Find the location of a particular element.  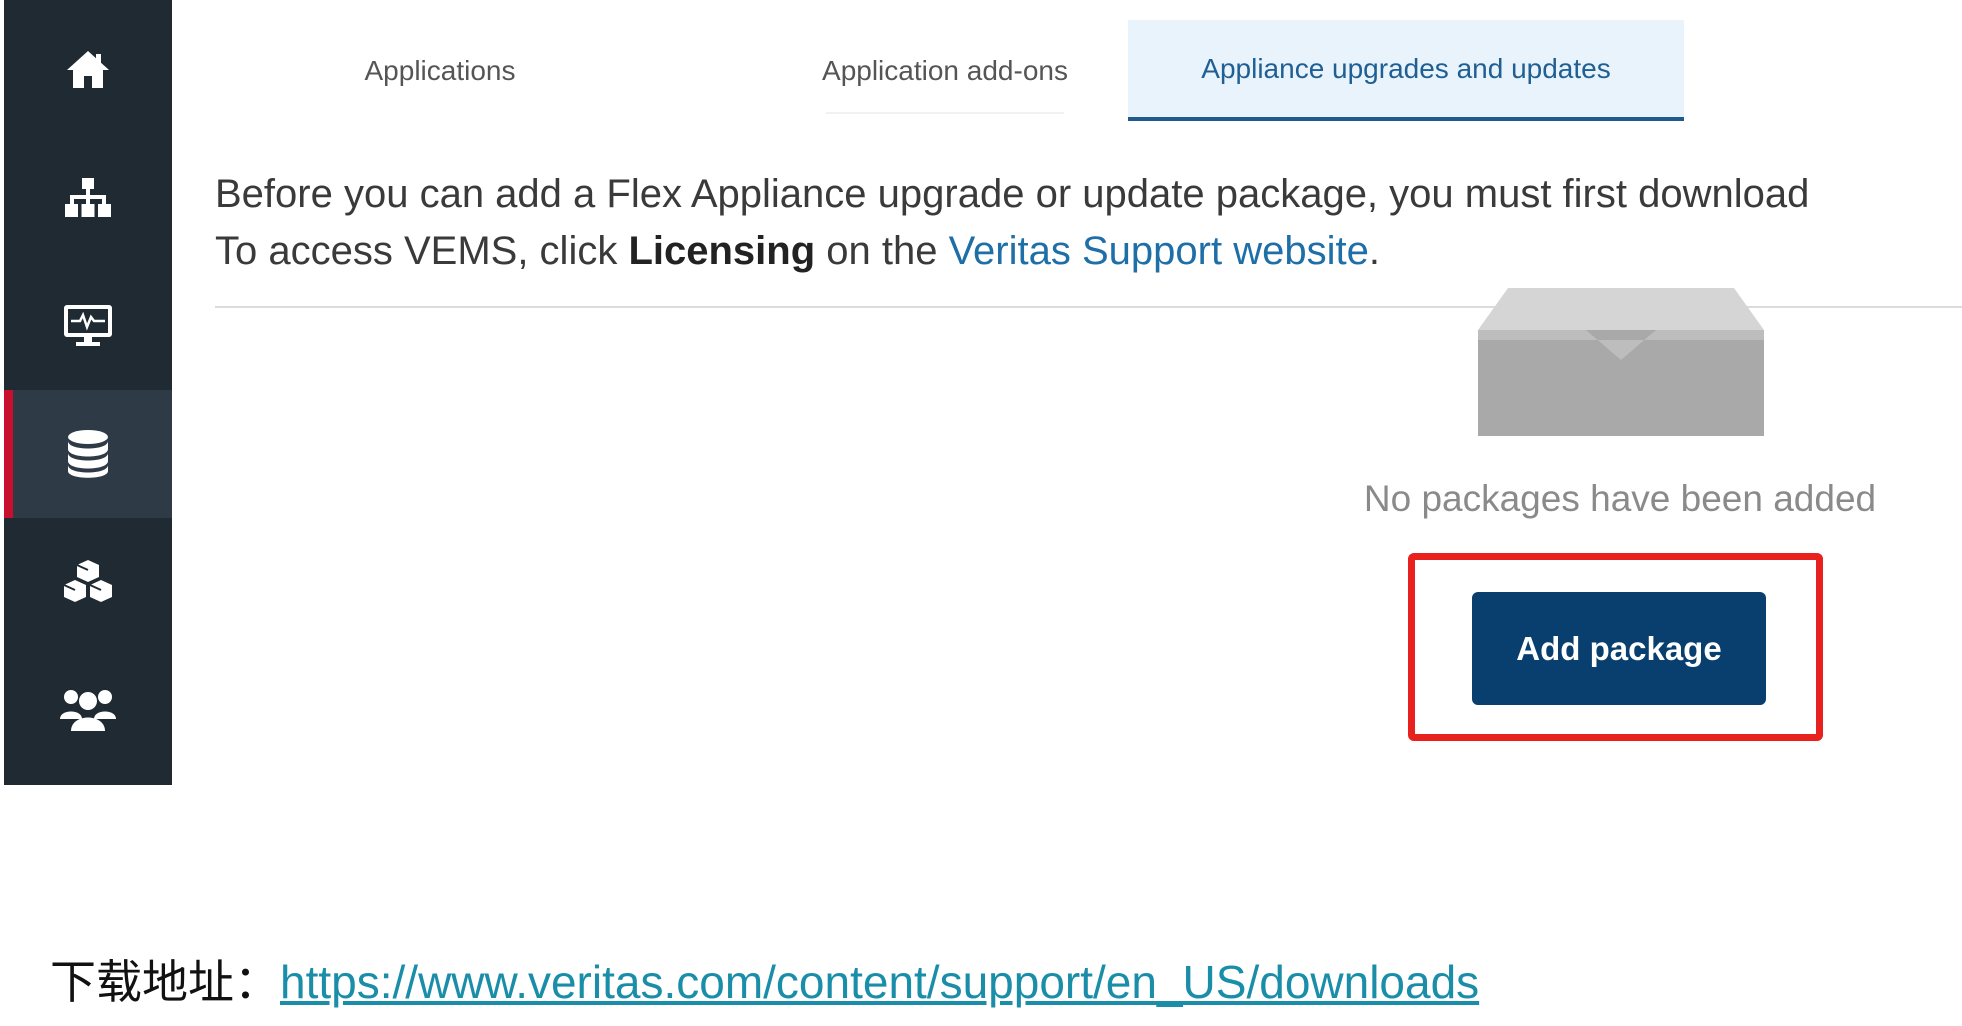

tab-applications: Applications is located at coordinates (440, 70).